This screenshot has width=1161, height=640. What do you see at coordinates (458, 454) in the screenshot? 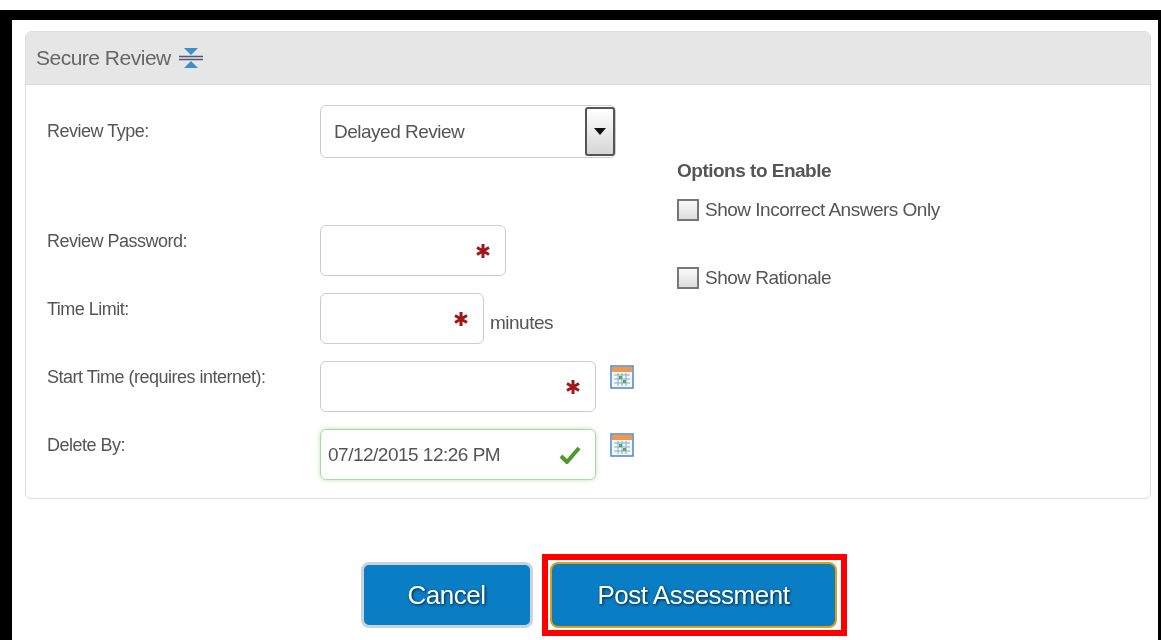
I see `input-field: 07/12/2015 12:26 PM` at bounding box center [458, 454].